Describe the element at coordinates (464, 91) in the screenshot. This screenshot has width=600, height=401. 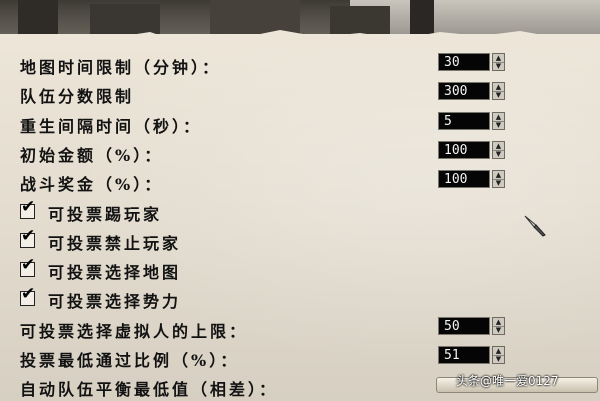
I see `setting-number-field: 300` at that location.